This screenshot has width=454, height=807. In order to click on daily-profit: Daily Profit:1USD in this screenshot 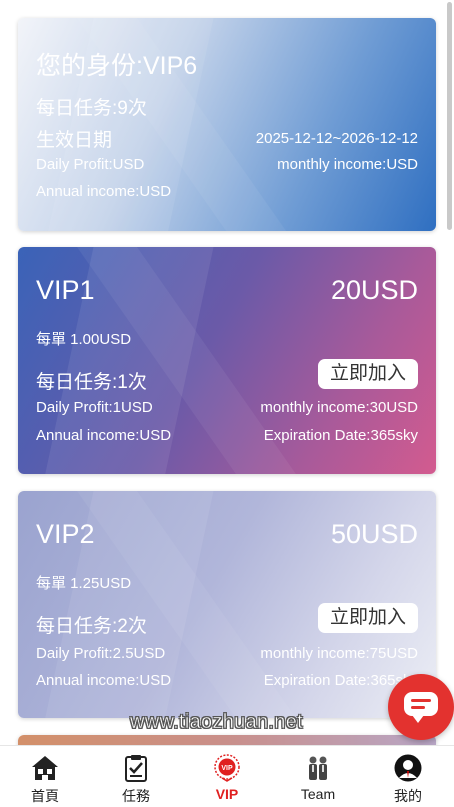, I will do `click(94, 407)`.